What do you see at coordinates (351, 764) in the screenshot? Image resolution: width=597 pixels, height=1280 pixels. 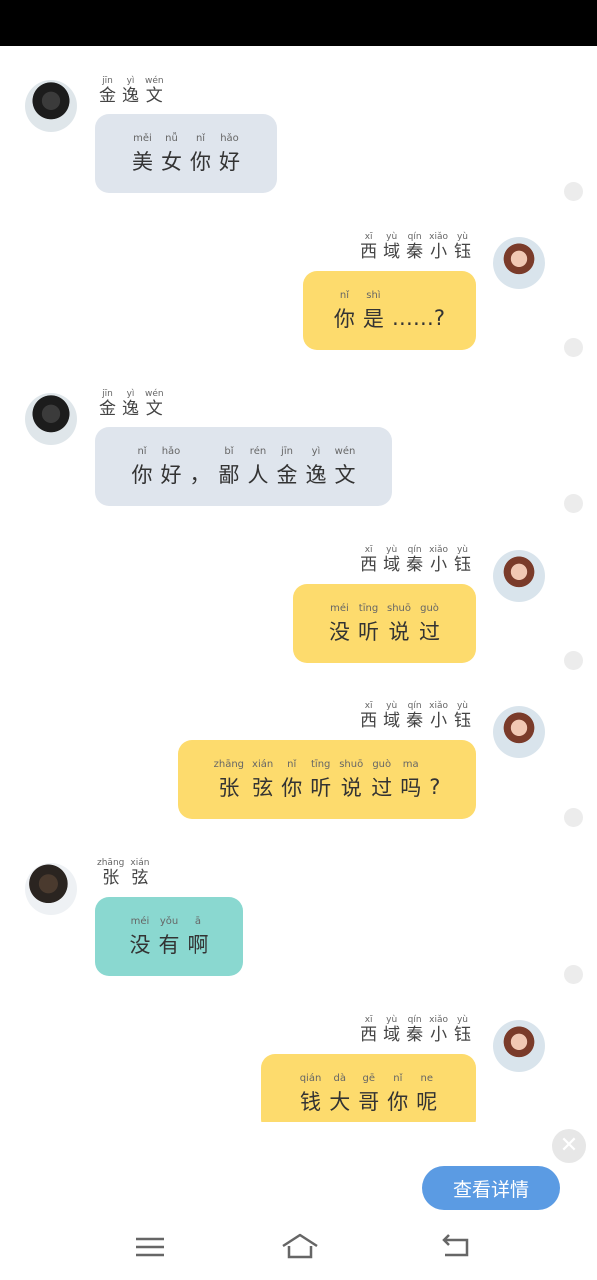 I see `pinyin-annotation: shuō` at bounding box center [351, 764].